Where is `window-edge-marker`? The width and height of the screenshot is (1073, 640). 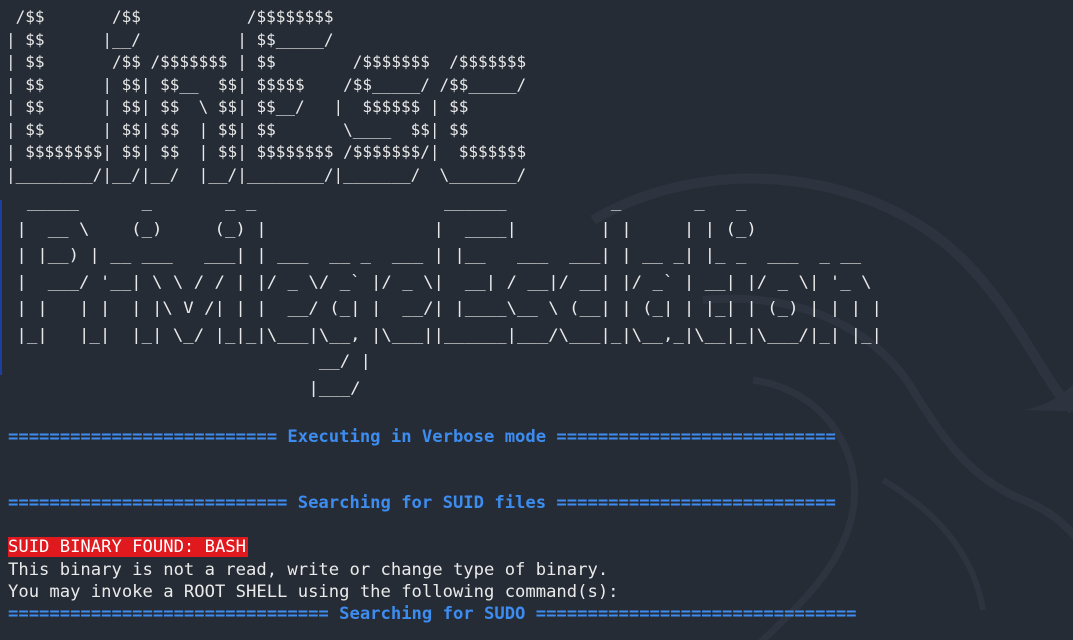
window-edge-marker is located at coordinates (1, 287).